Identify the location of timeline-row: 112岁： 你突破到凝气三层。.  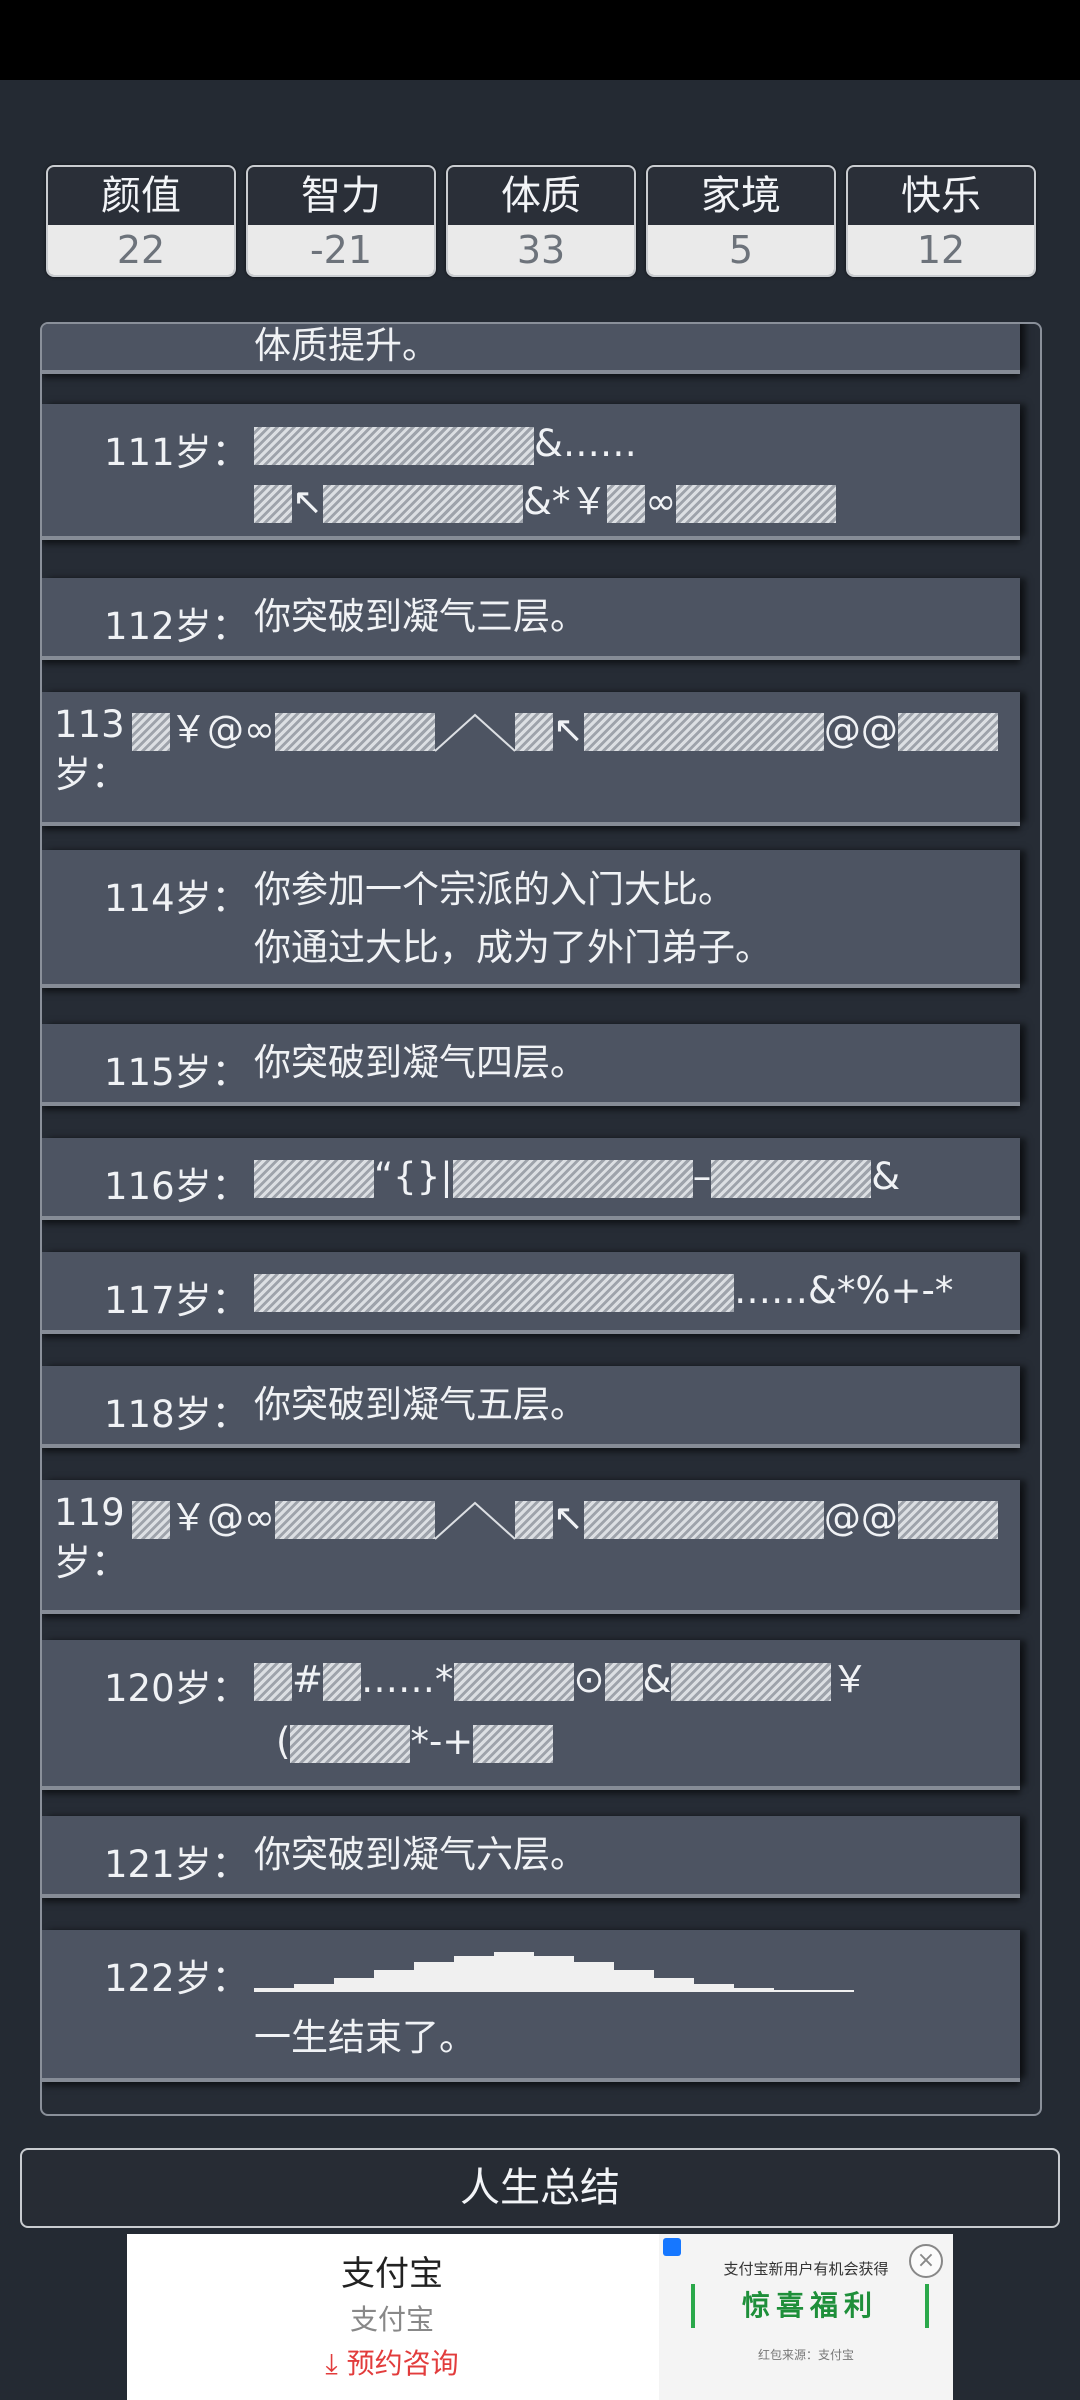
(531, 617).